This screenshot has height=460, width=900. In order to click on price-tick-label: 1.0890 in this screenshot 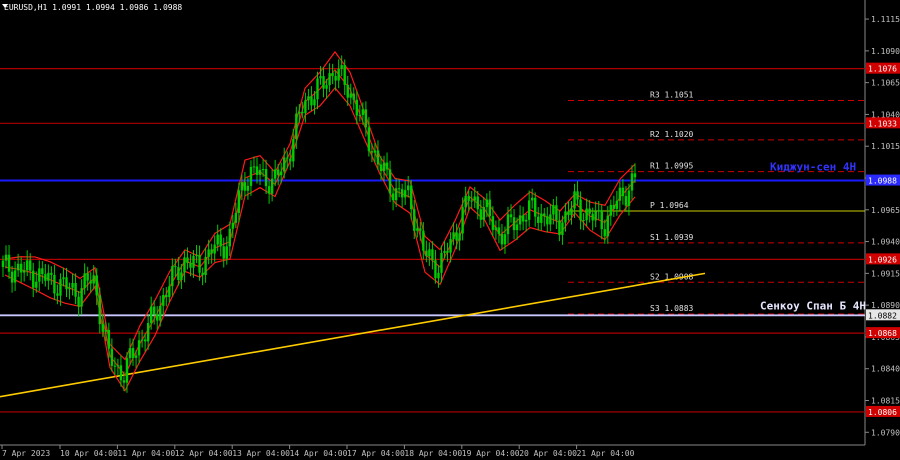, I will do `click(885, 305)`.